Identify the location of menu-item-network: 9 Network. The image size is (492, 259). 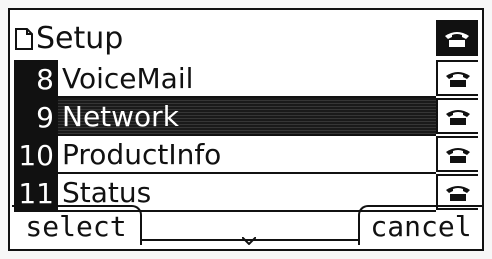
(225, 117).